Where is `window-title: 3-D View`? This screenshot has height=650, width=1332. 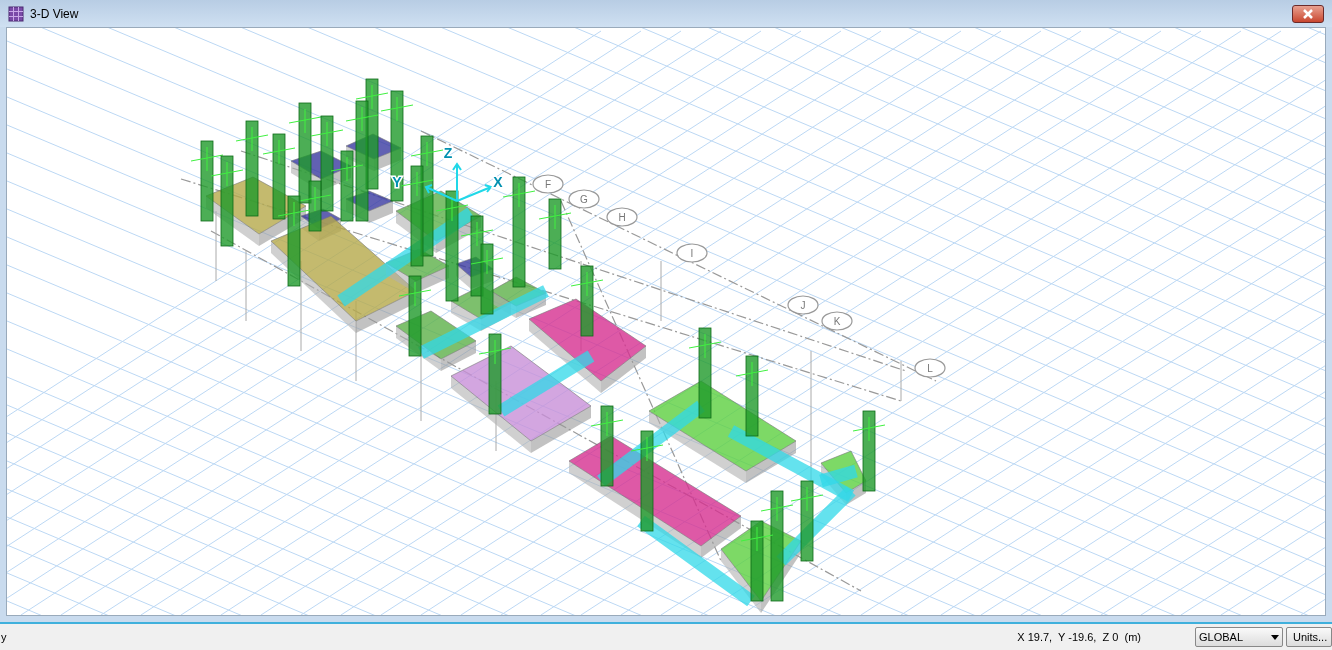
window-title: 3-D View is located at coordinates (54, 14).